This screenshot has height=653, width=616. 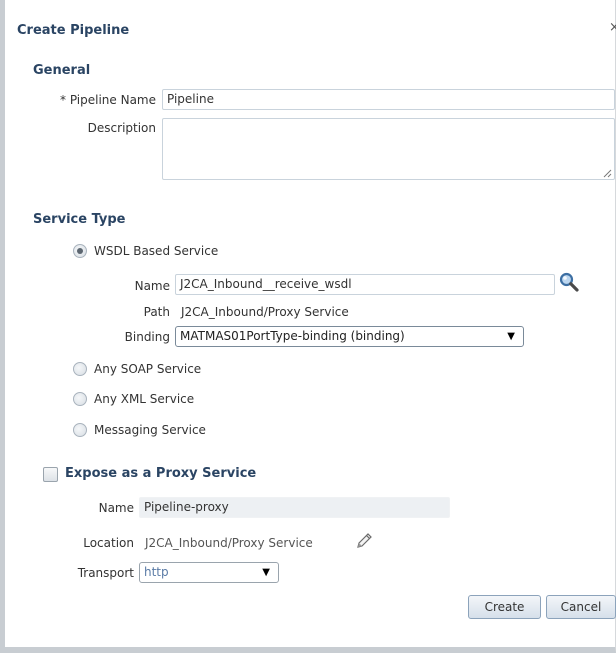 What do you see at coordinates (108, 100) in the screenshot?
I see `pipeline-name-label: * Pipeline Name` at bounding box center [108, 100].